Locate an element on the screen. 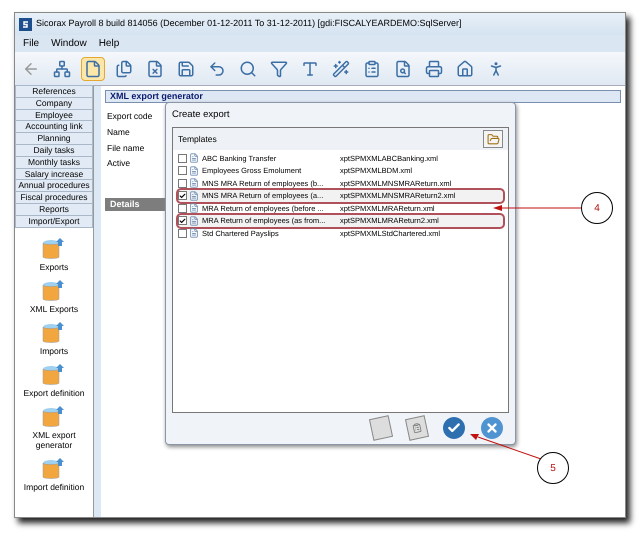  open-folder-button is located at coordinates (493, 139).